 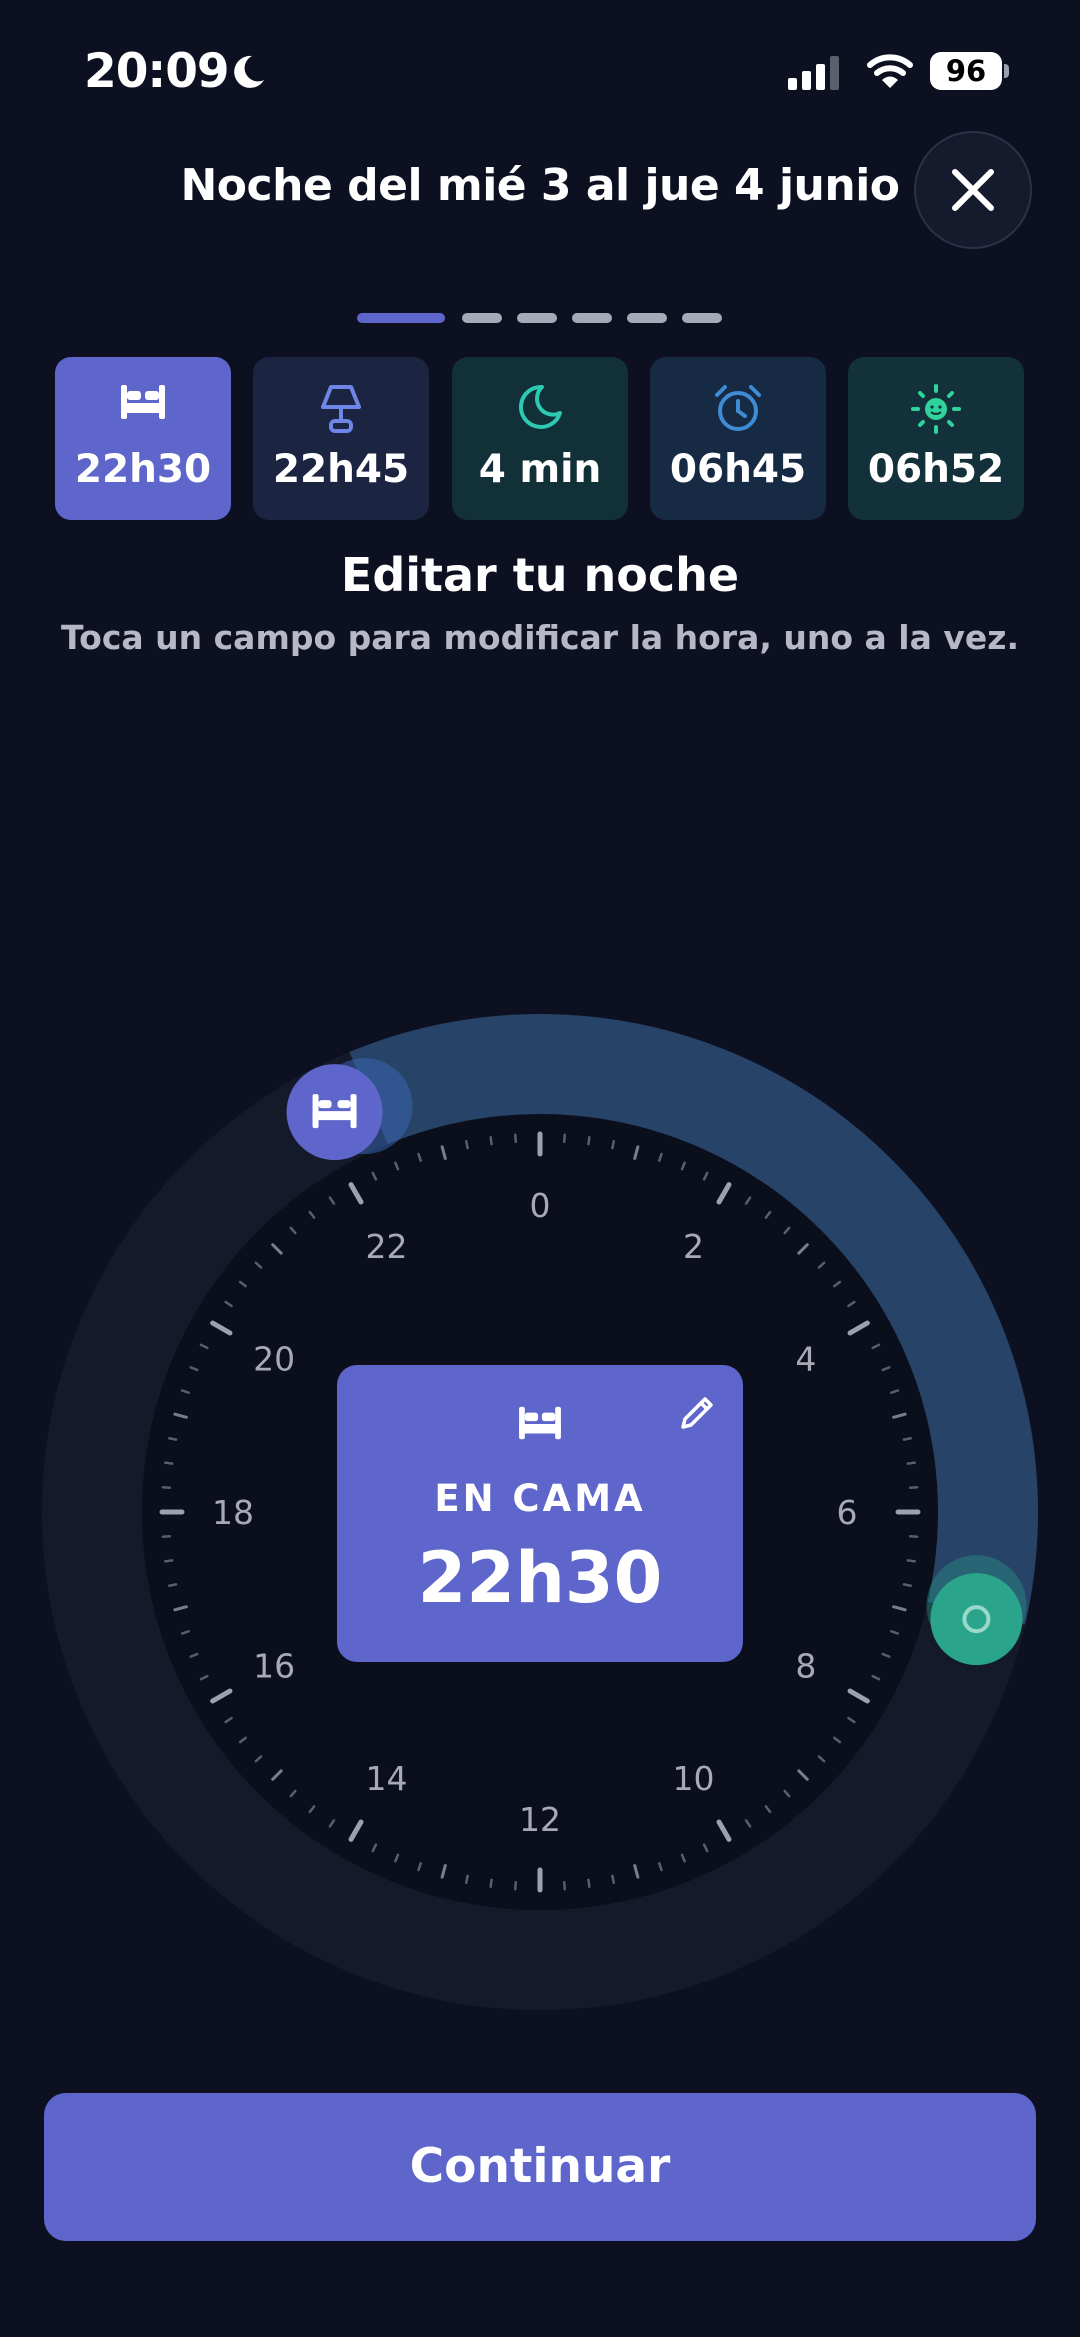 I want to click on bed-icon, so click(x=540, y=1423).